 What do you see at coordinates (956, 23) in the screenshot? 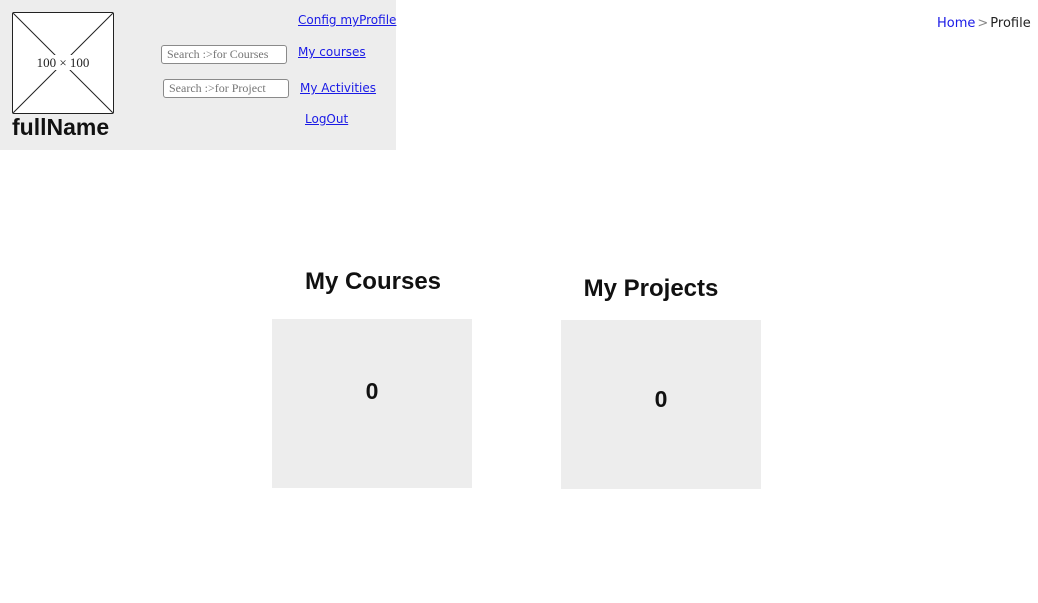
I see `breadcrumb-home-link: Home` at bounding box center [956, 23].